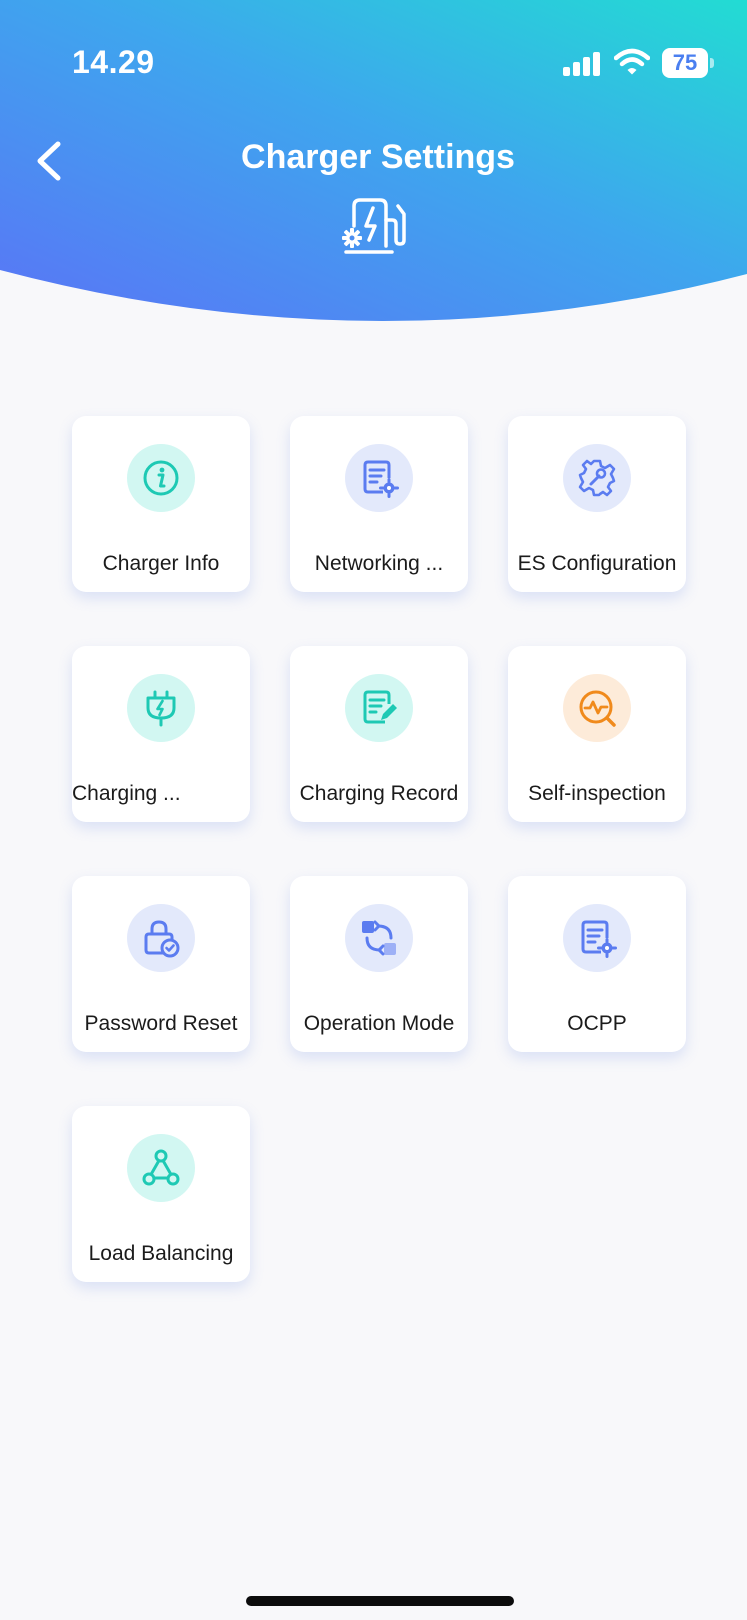 Image resolution: width=747 pixels, height=1620 pixels. I want to click on tile-charger-info: Charger Info, so click(161, 504).